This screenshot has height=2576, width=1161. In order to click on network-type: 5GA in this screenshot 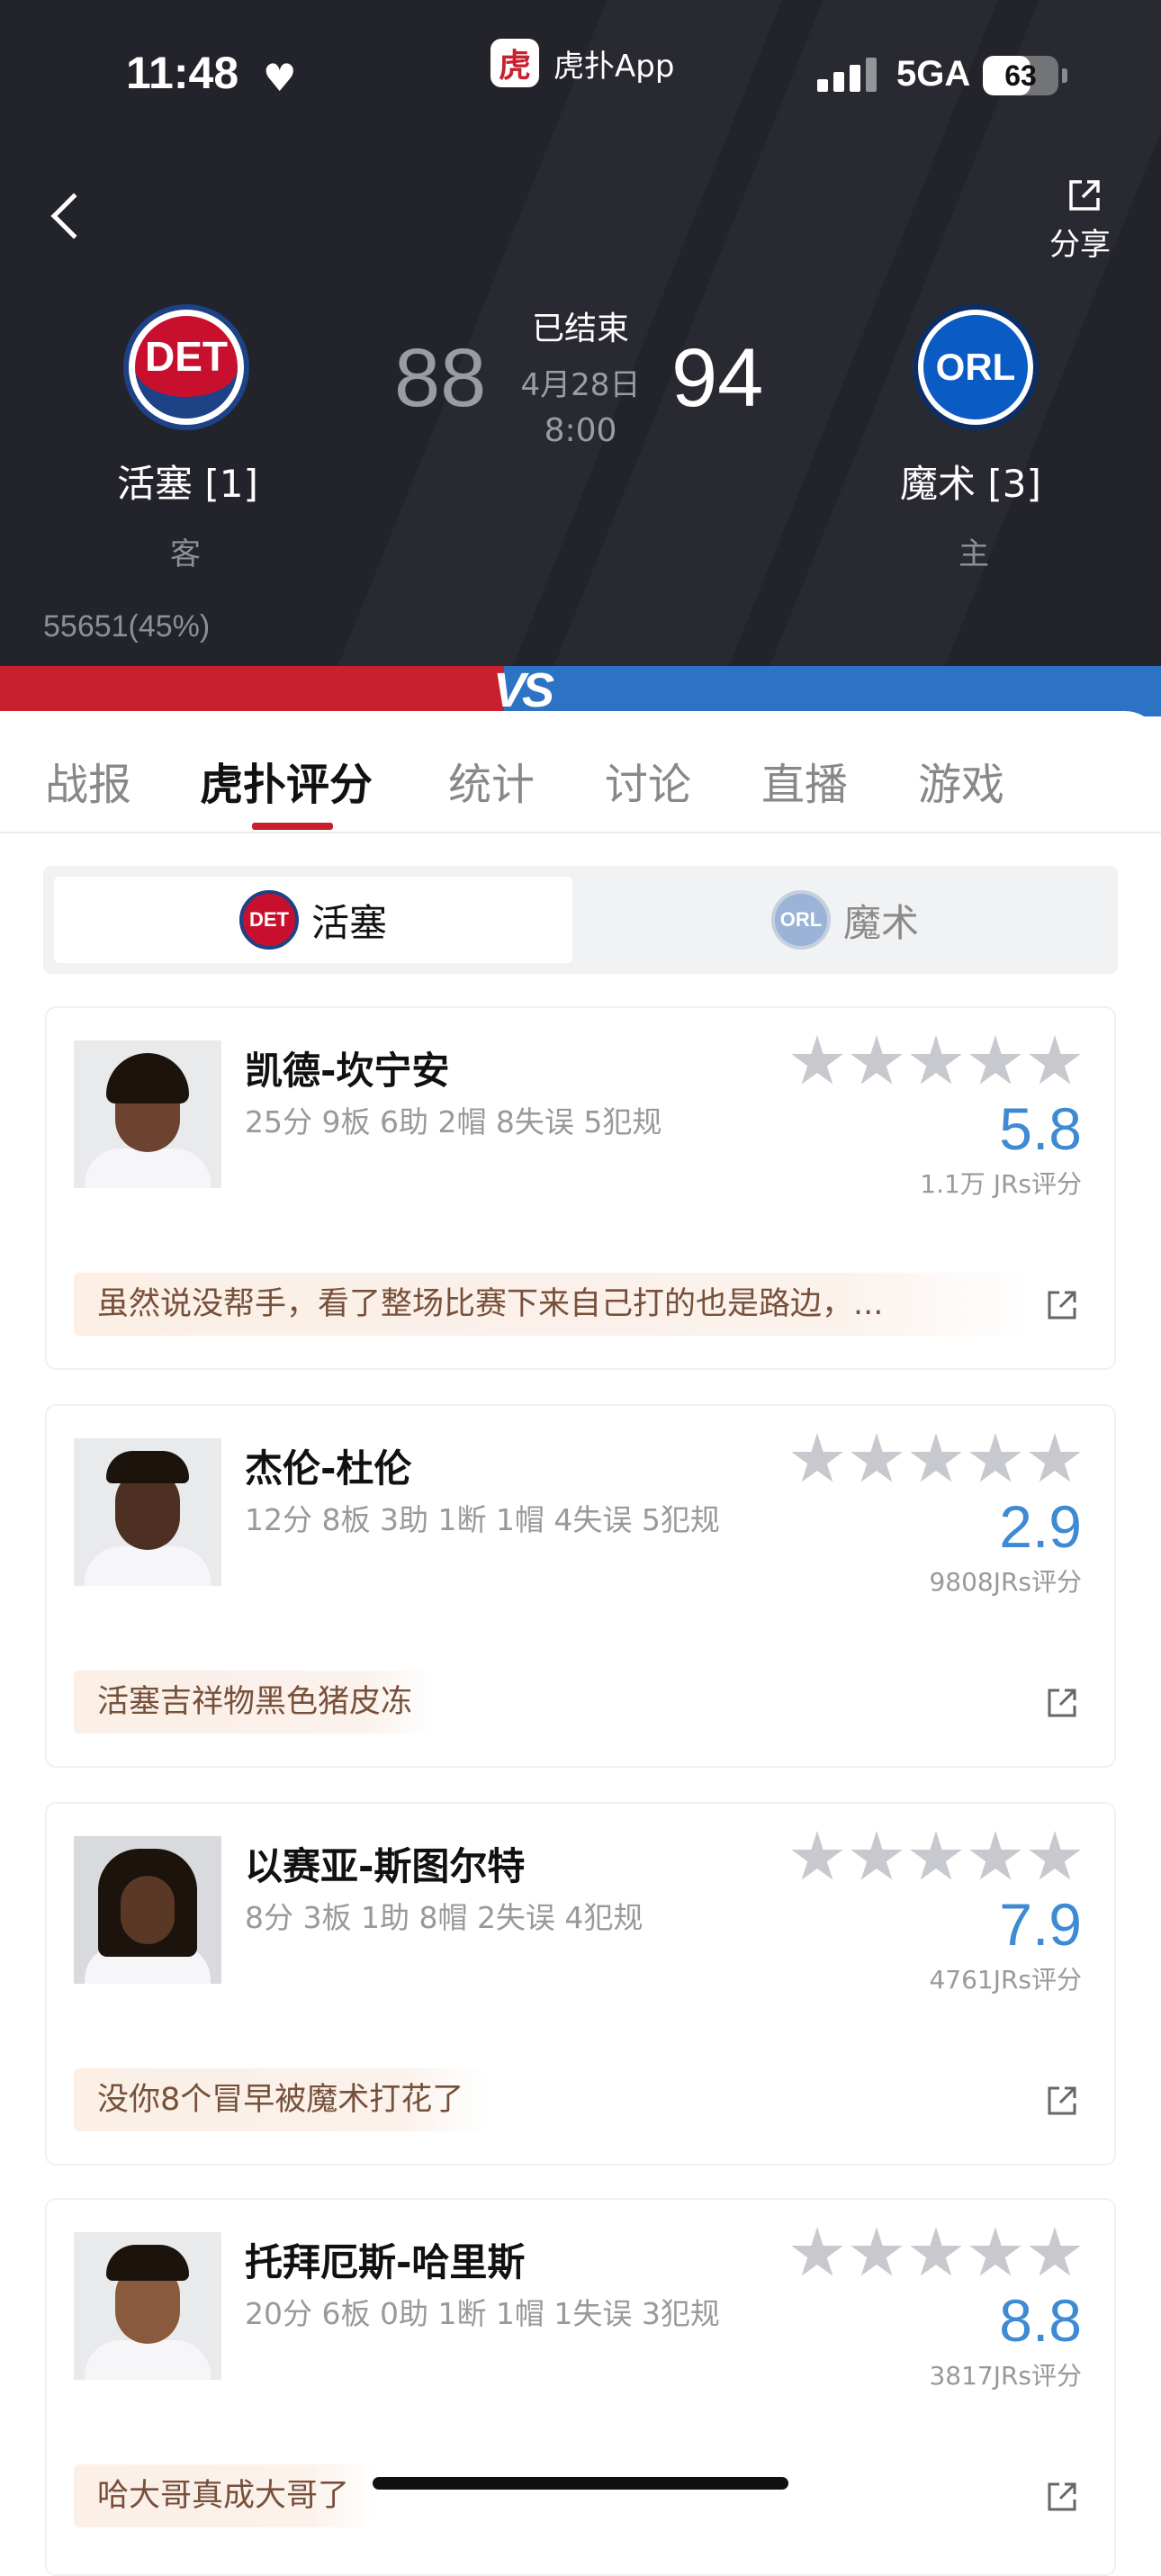, I will do `click(933, 74)`.